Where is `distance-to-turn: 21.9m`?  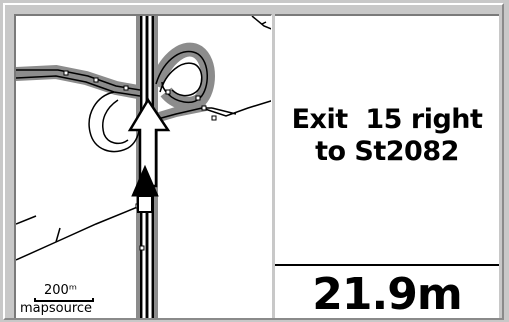
distance-to-turn: 21.9m is located at coordinates (387, 294).